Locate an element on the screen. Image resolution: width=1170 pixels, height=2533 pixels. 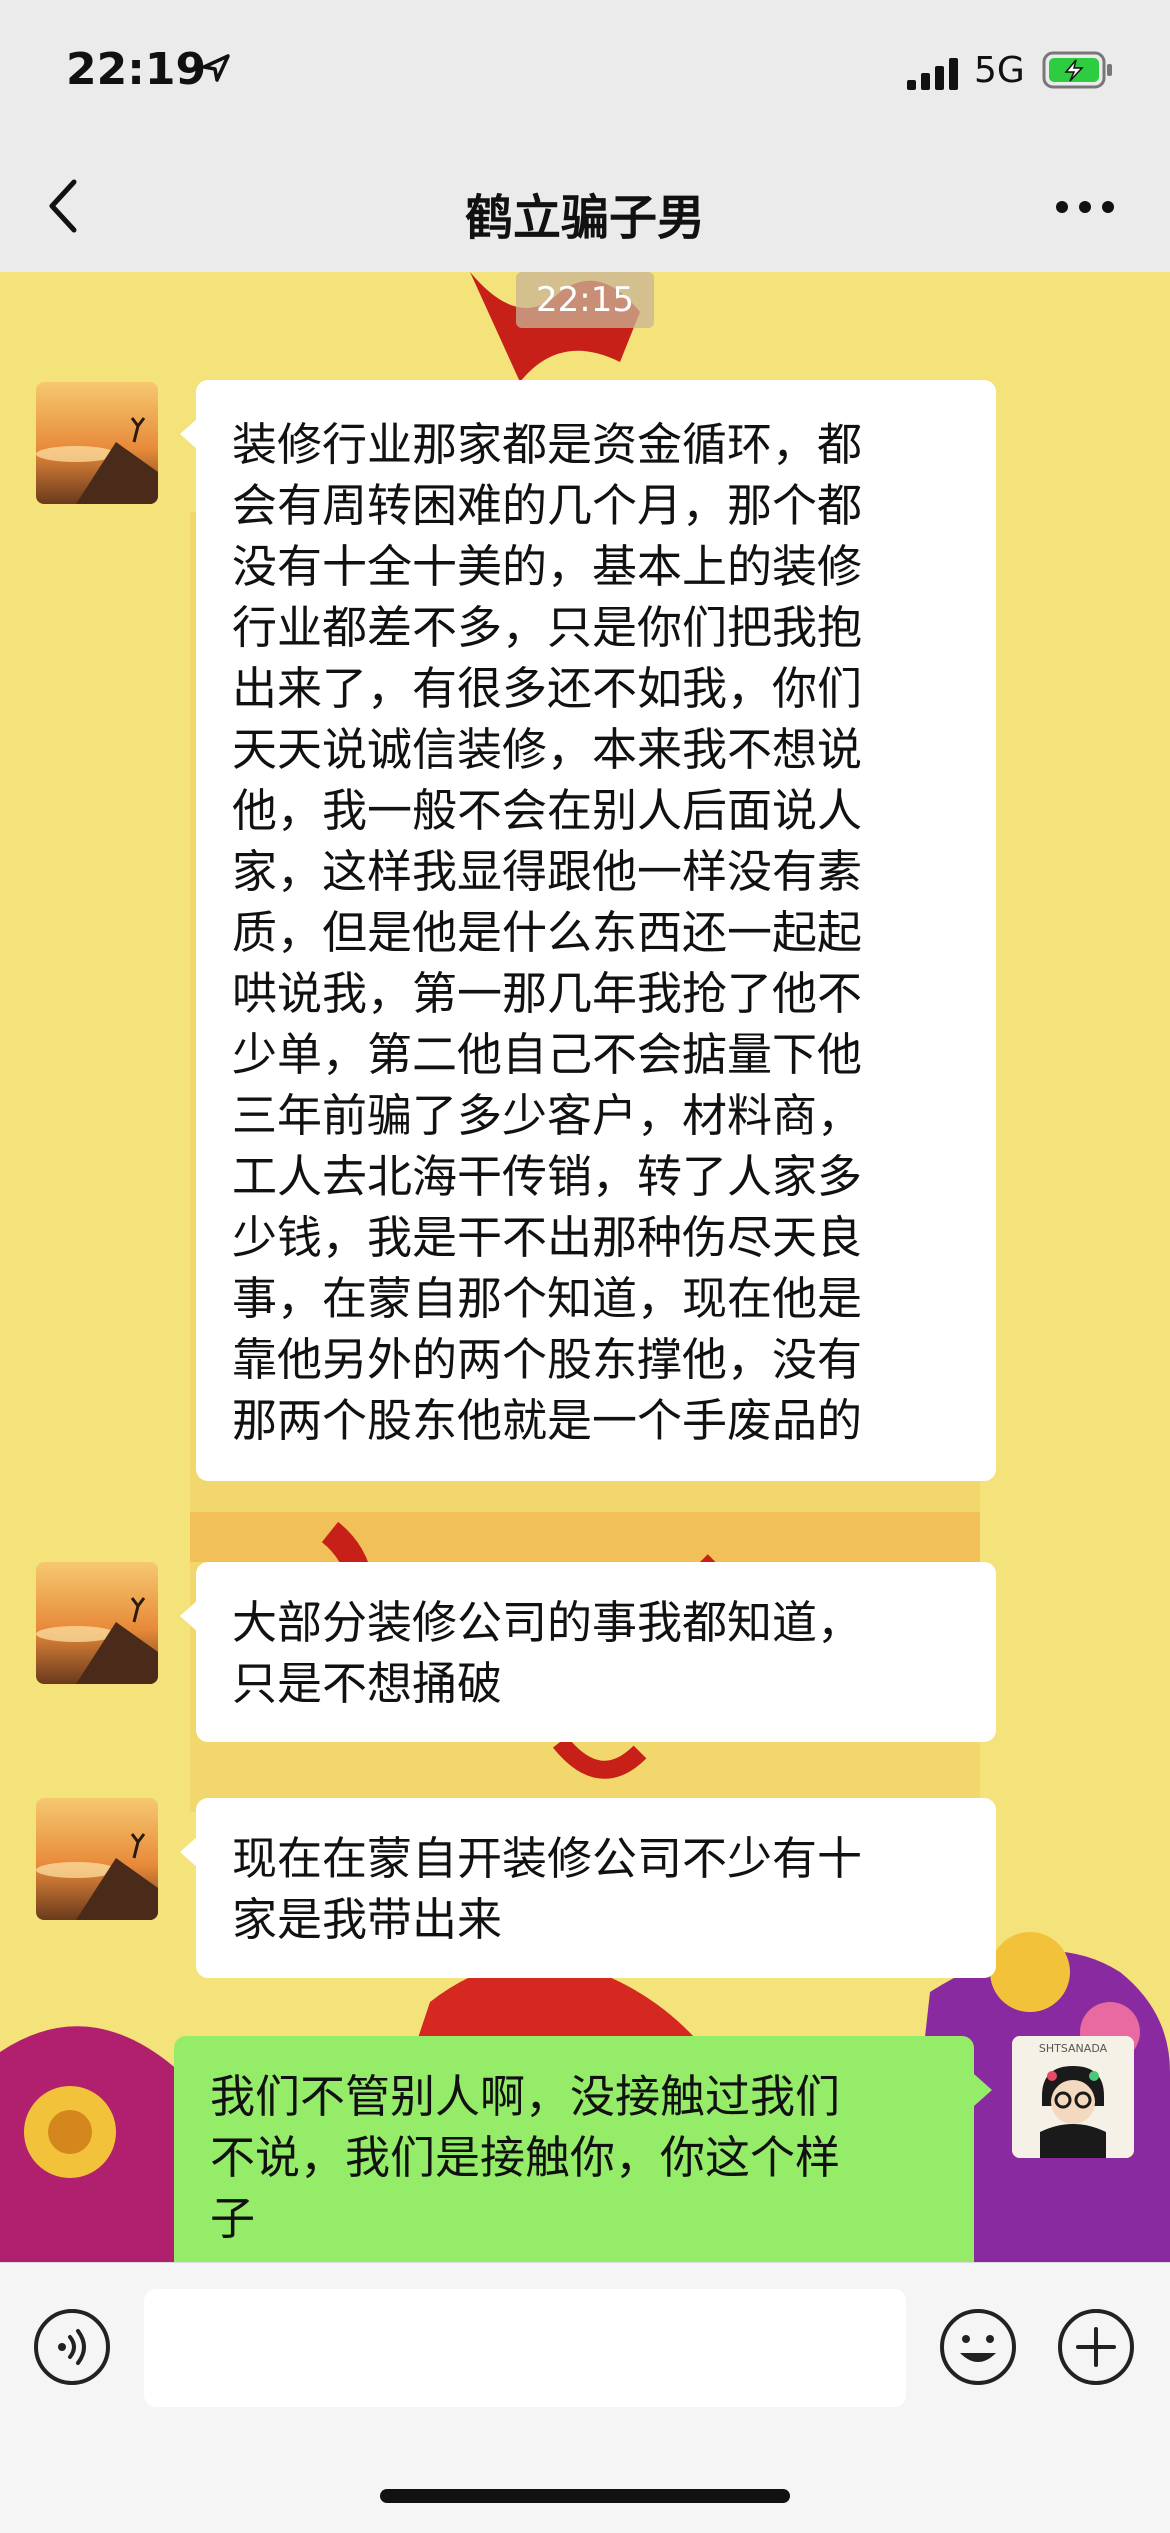
input-bar is located at coordinates (585, 2397).